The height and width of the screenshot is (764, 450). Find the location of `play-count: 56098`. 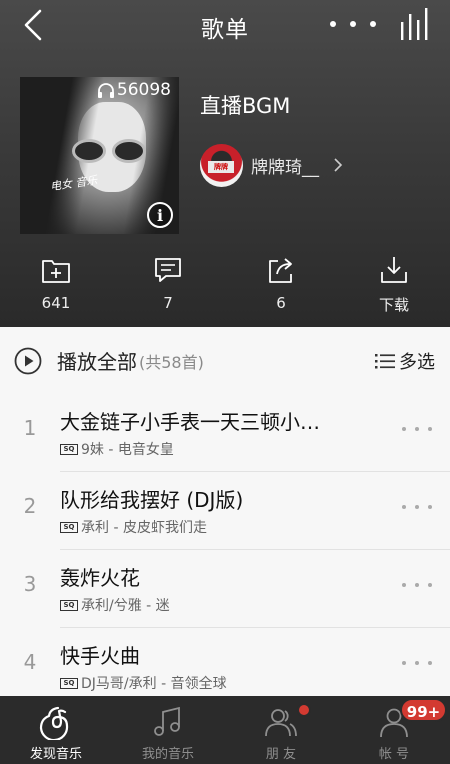

play-count: 56098 is located at coordinates (134, 90).